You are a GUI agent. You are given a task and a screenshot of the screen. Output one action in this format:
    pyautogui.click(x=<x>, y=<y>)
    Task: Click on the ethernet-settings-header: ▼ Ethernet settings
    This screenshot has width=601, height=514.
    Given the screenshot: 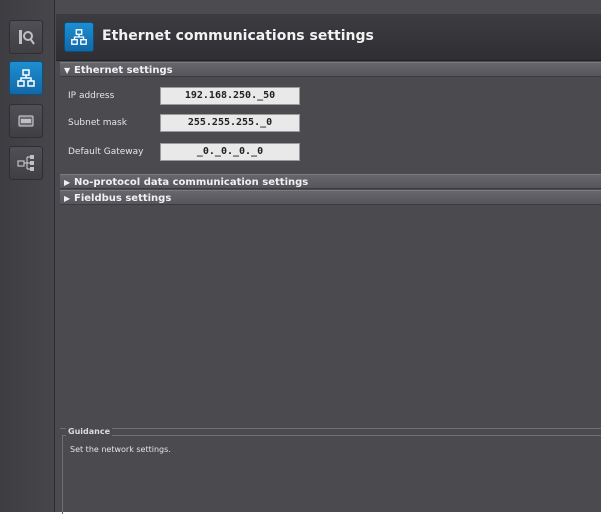 What is the action you would take?
    pyautogui.click(x=330, y=69)
    